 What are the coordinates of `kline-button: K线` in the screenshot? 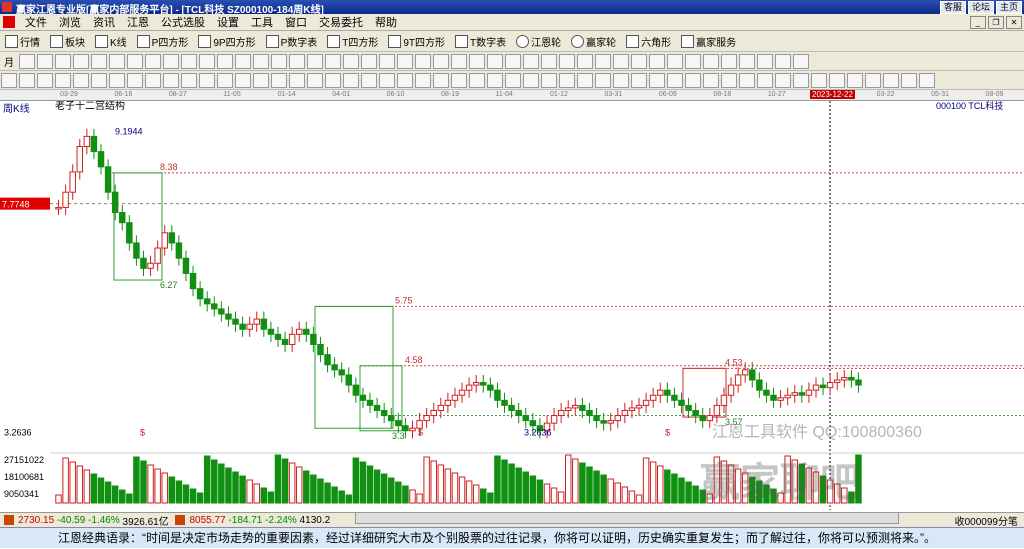 It's located at (111, 41).